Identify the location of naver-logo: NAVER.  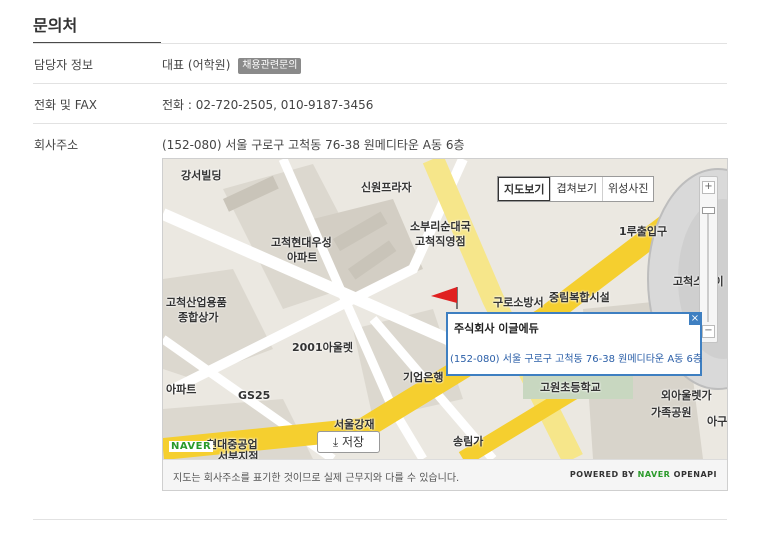
(191, 446).